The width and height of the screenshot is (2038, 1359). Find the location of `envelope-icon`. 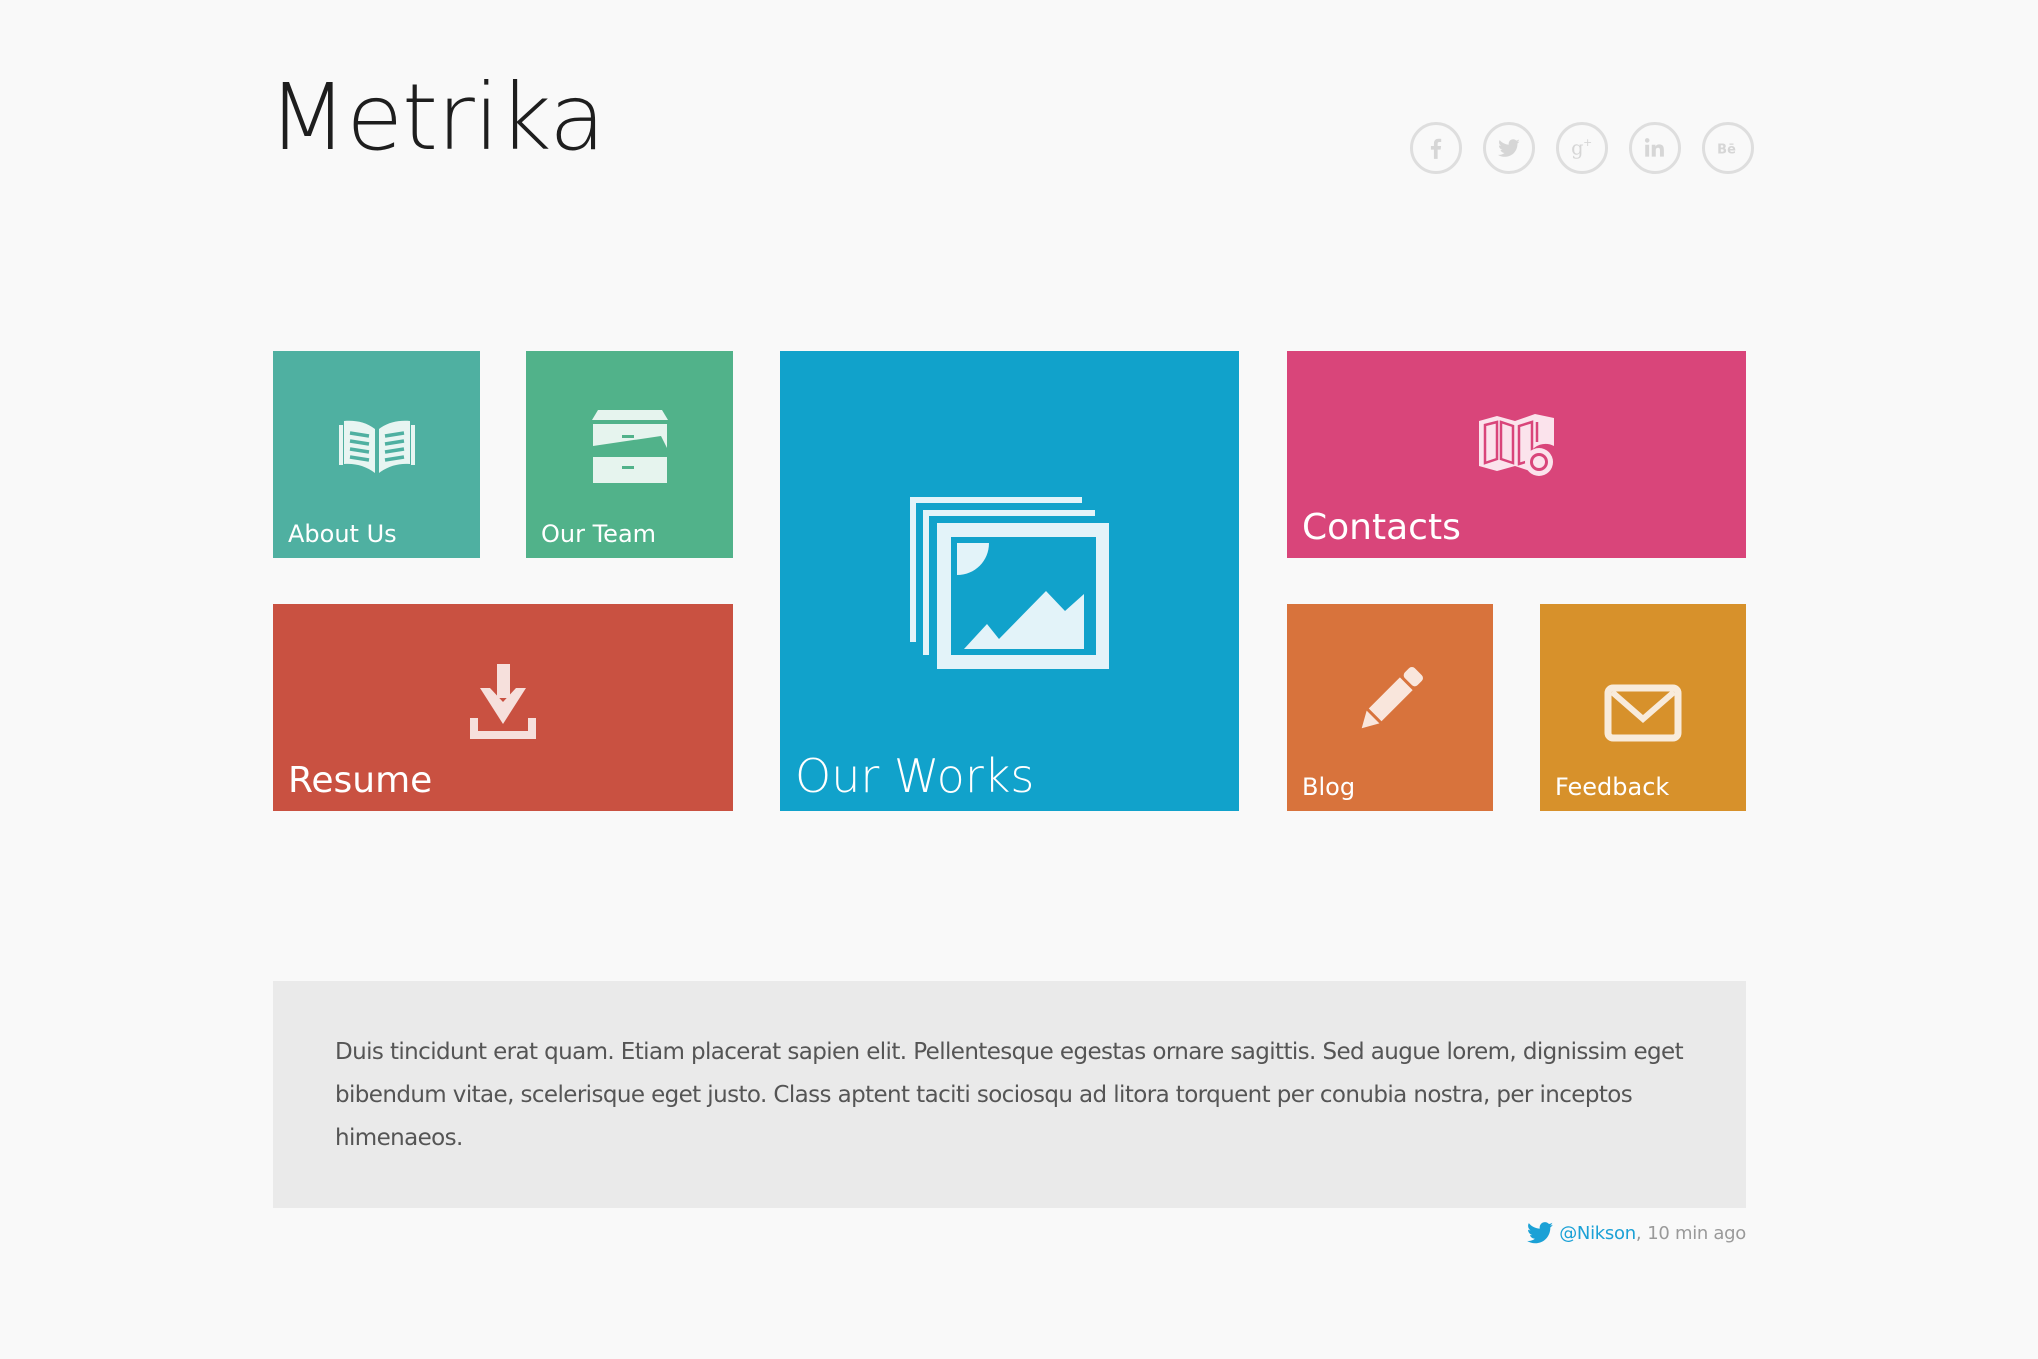

envelope-icon is located at coordinates (1643, 713).